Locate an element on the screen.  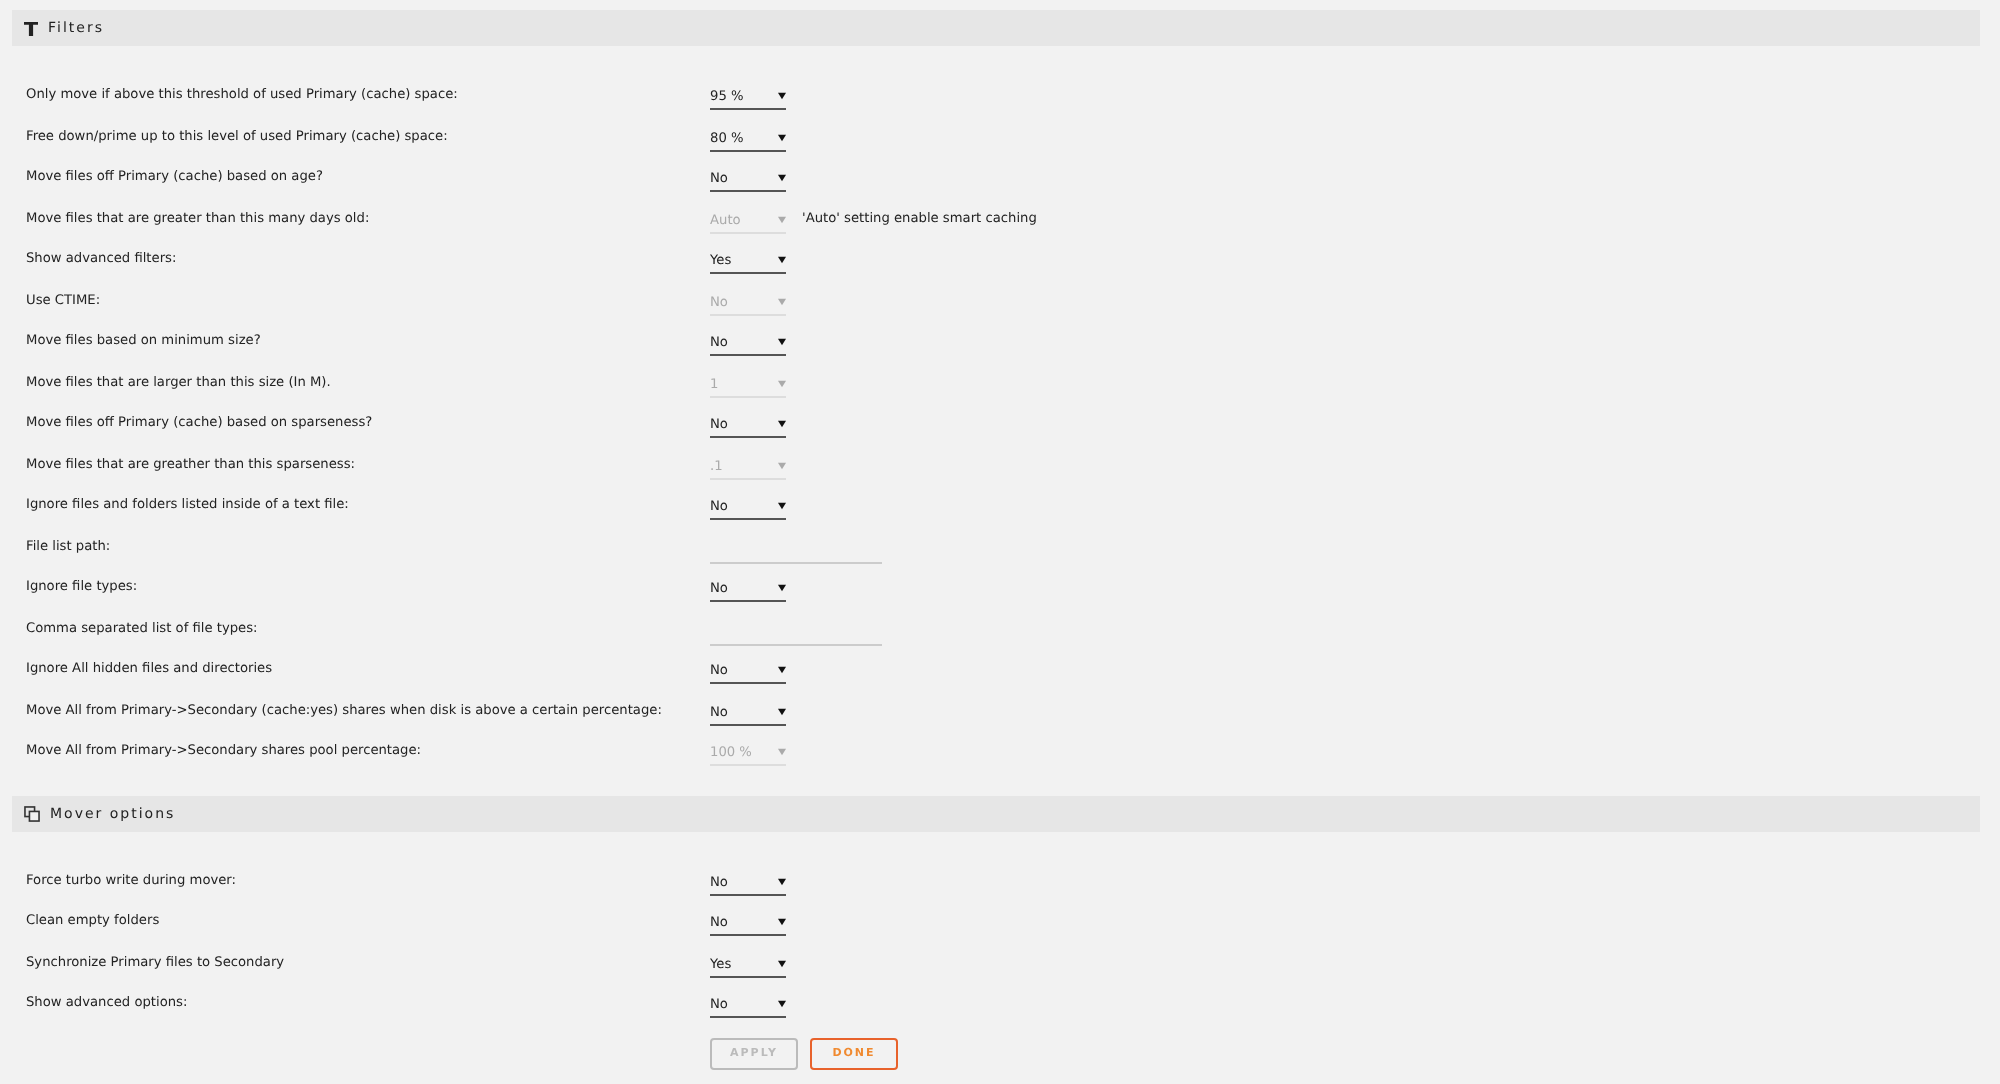
copy-icon is located at coordinates (32, 813).